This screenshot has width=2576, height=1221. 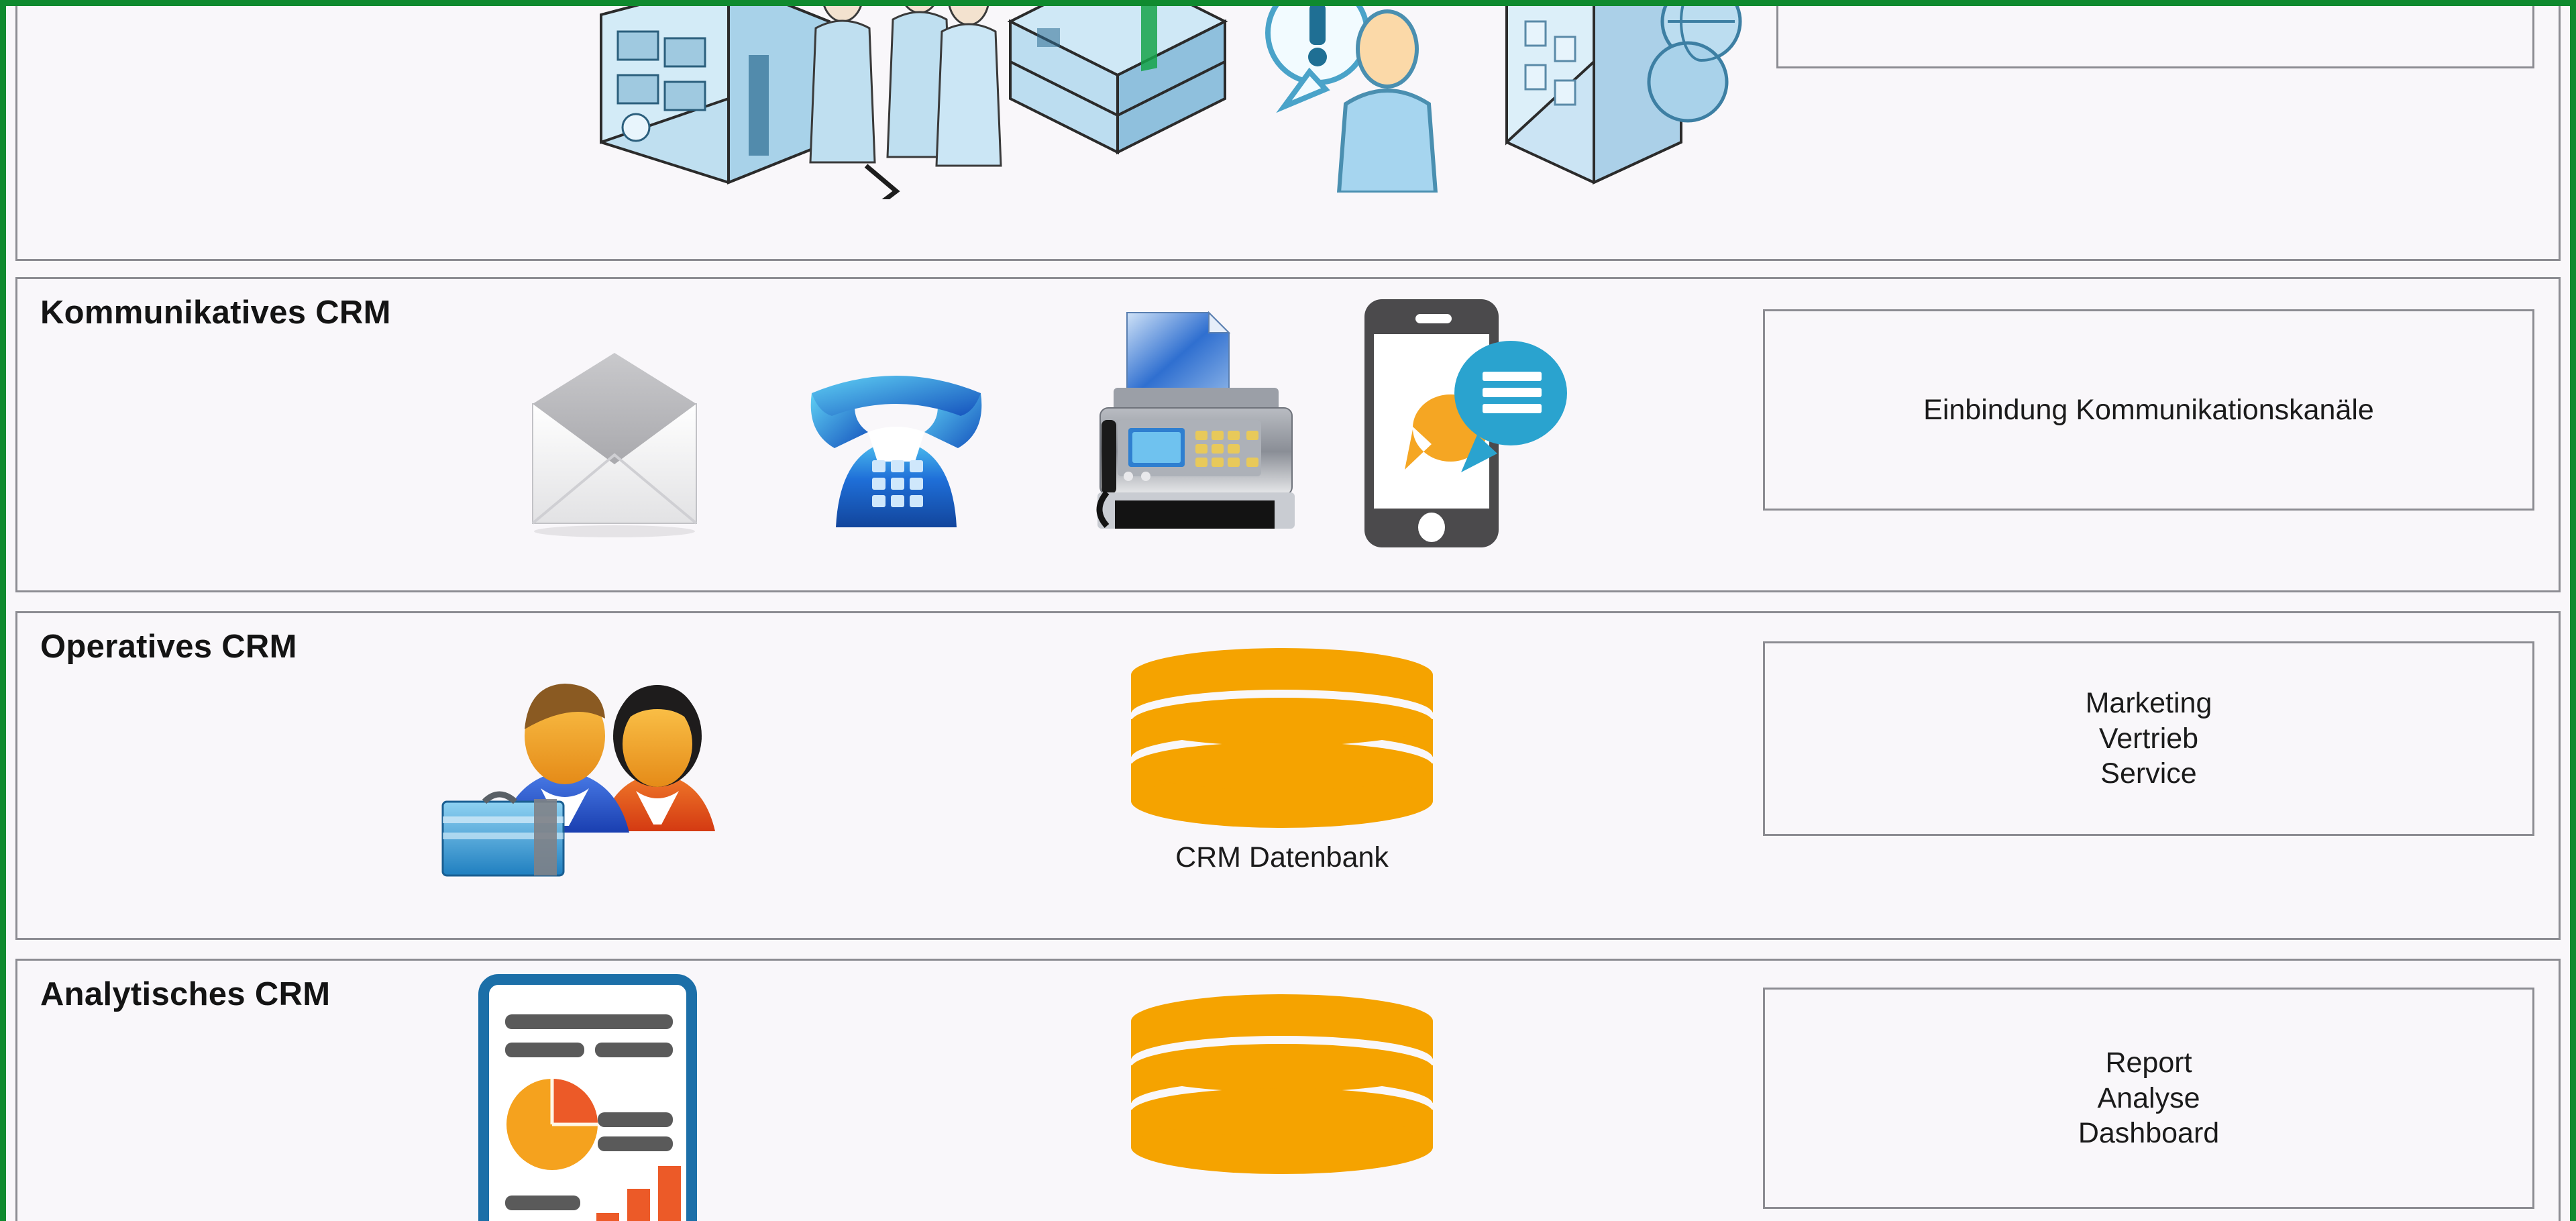 What do you see at coordinates (185, 994) in the screenshot?
I see `row-label-analytisches: Analytisches CRM` at bounding box center [185, 994].